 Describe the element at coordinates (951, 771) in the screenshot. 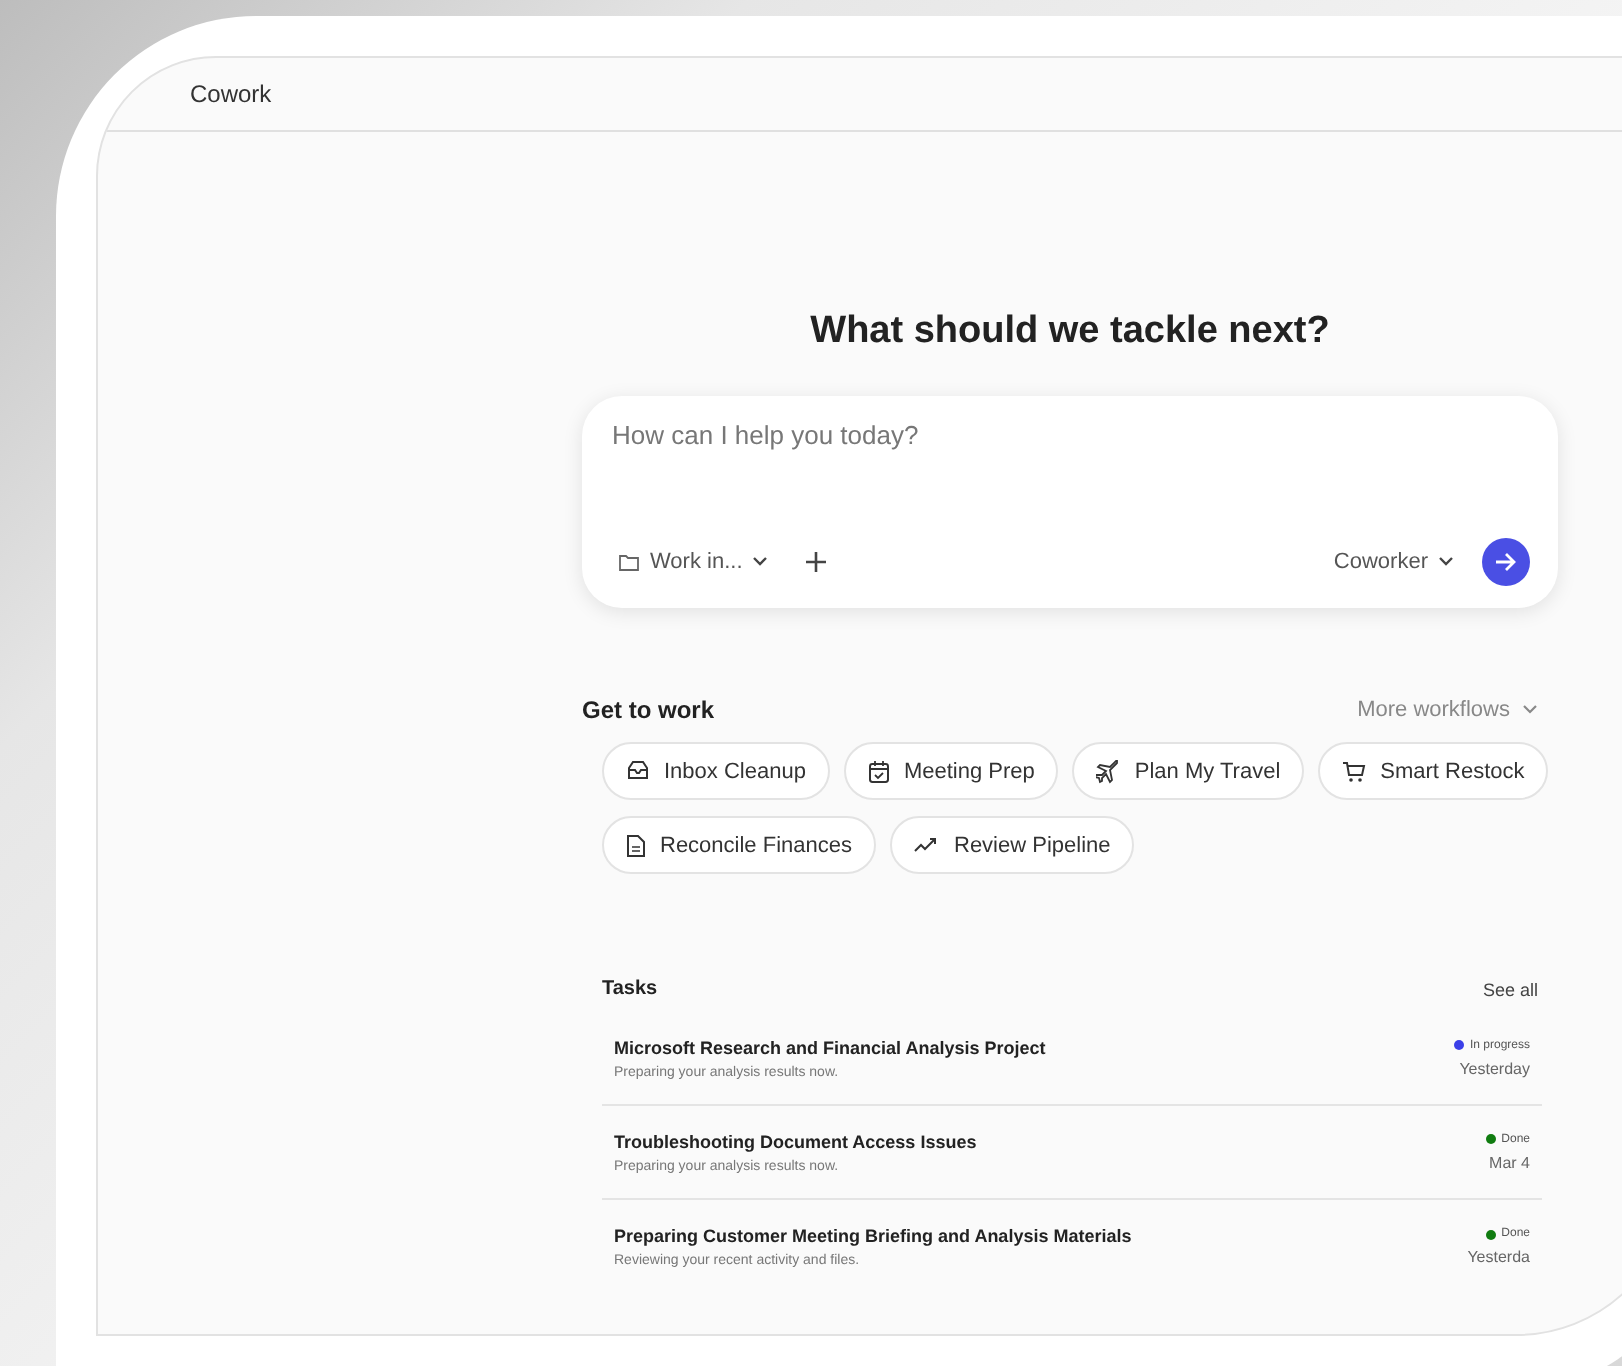

I see `workflow-chip: Meeting Prep` at that location.